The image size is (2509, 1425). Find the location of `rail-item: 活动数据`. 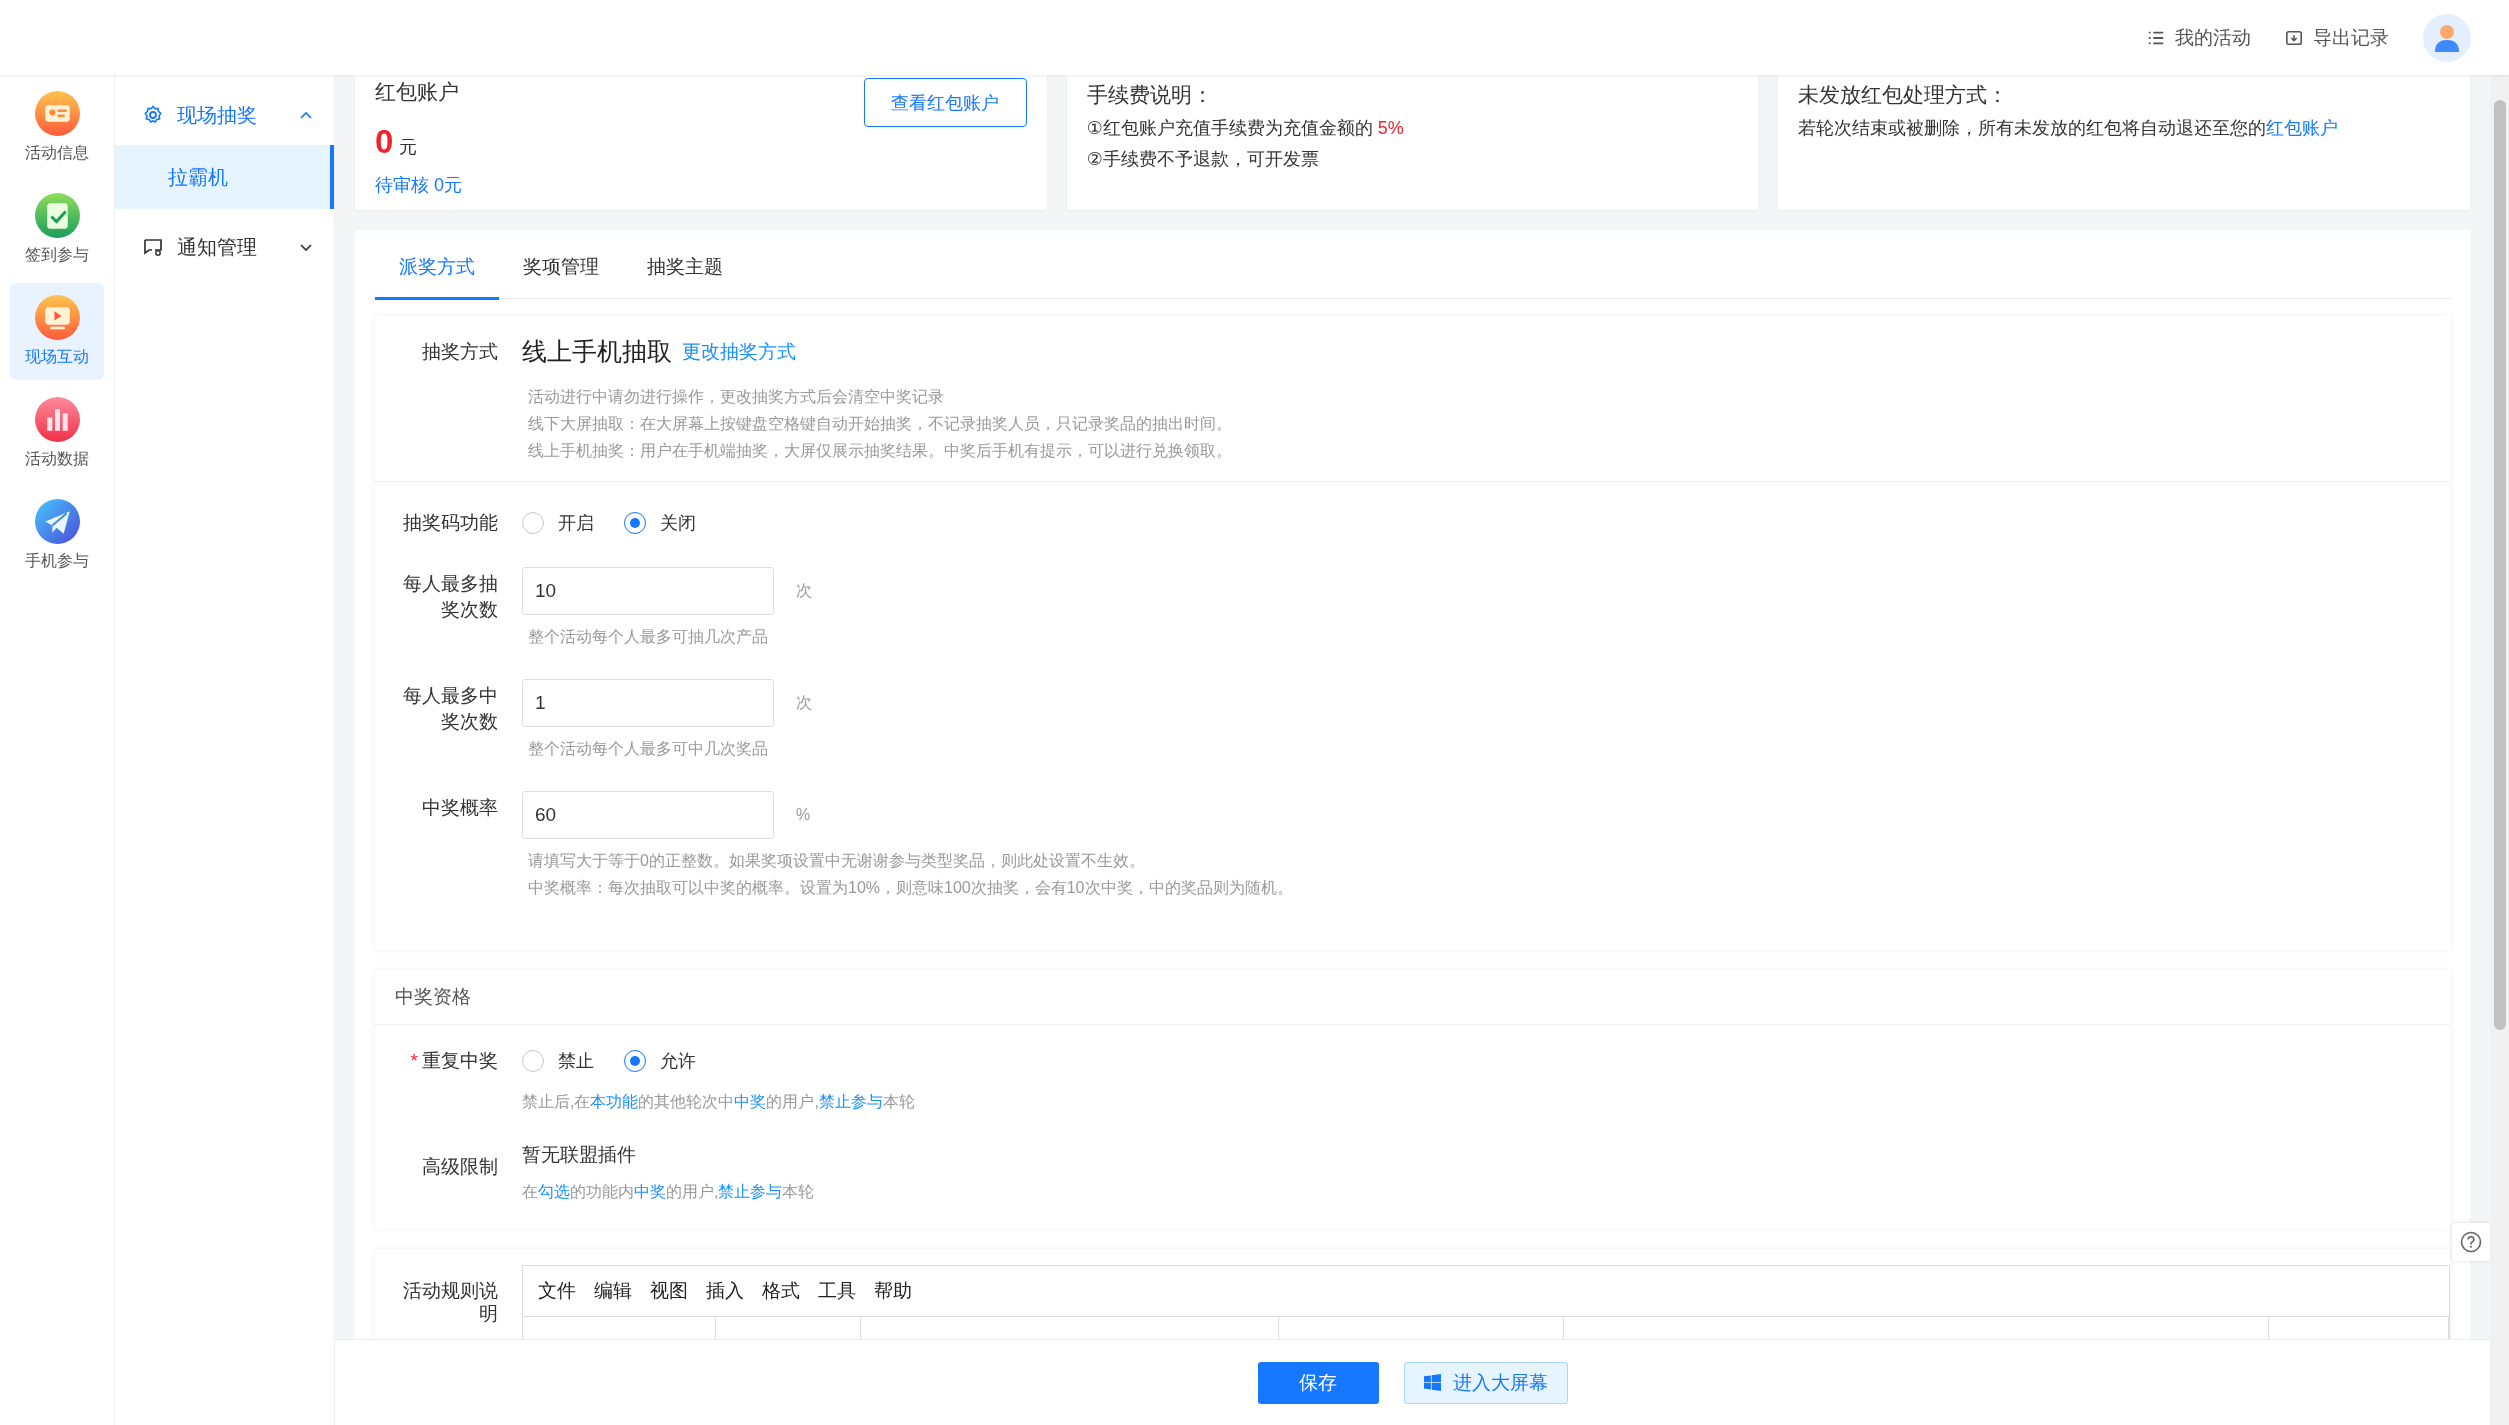

rail-item: 活动数据 is located at coordinates (57, 433).